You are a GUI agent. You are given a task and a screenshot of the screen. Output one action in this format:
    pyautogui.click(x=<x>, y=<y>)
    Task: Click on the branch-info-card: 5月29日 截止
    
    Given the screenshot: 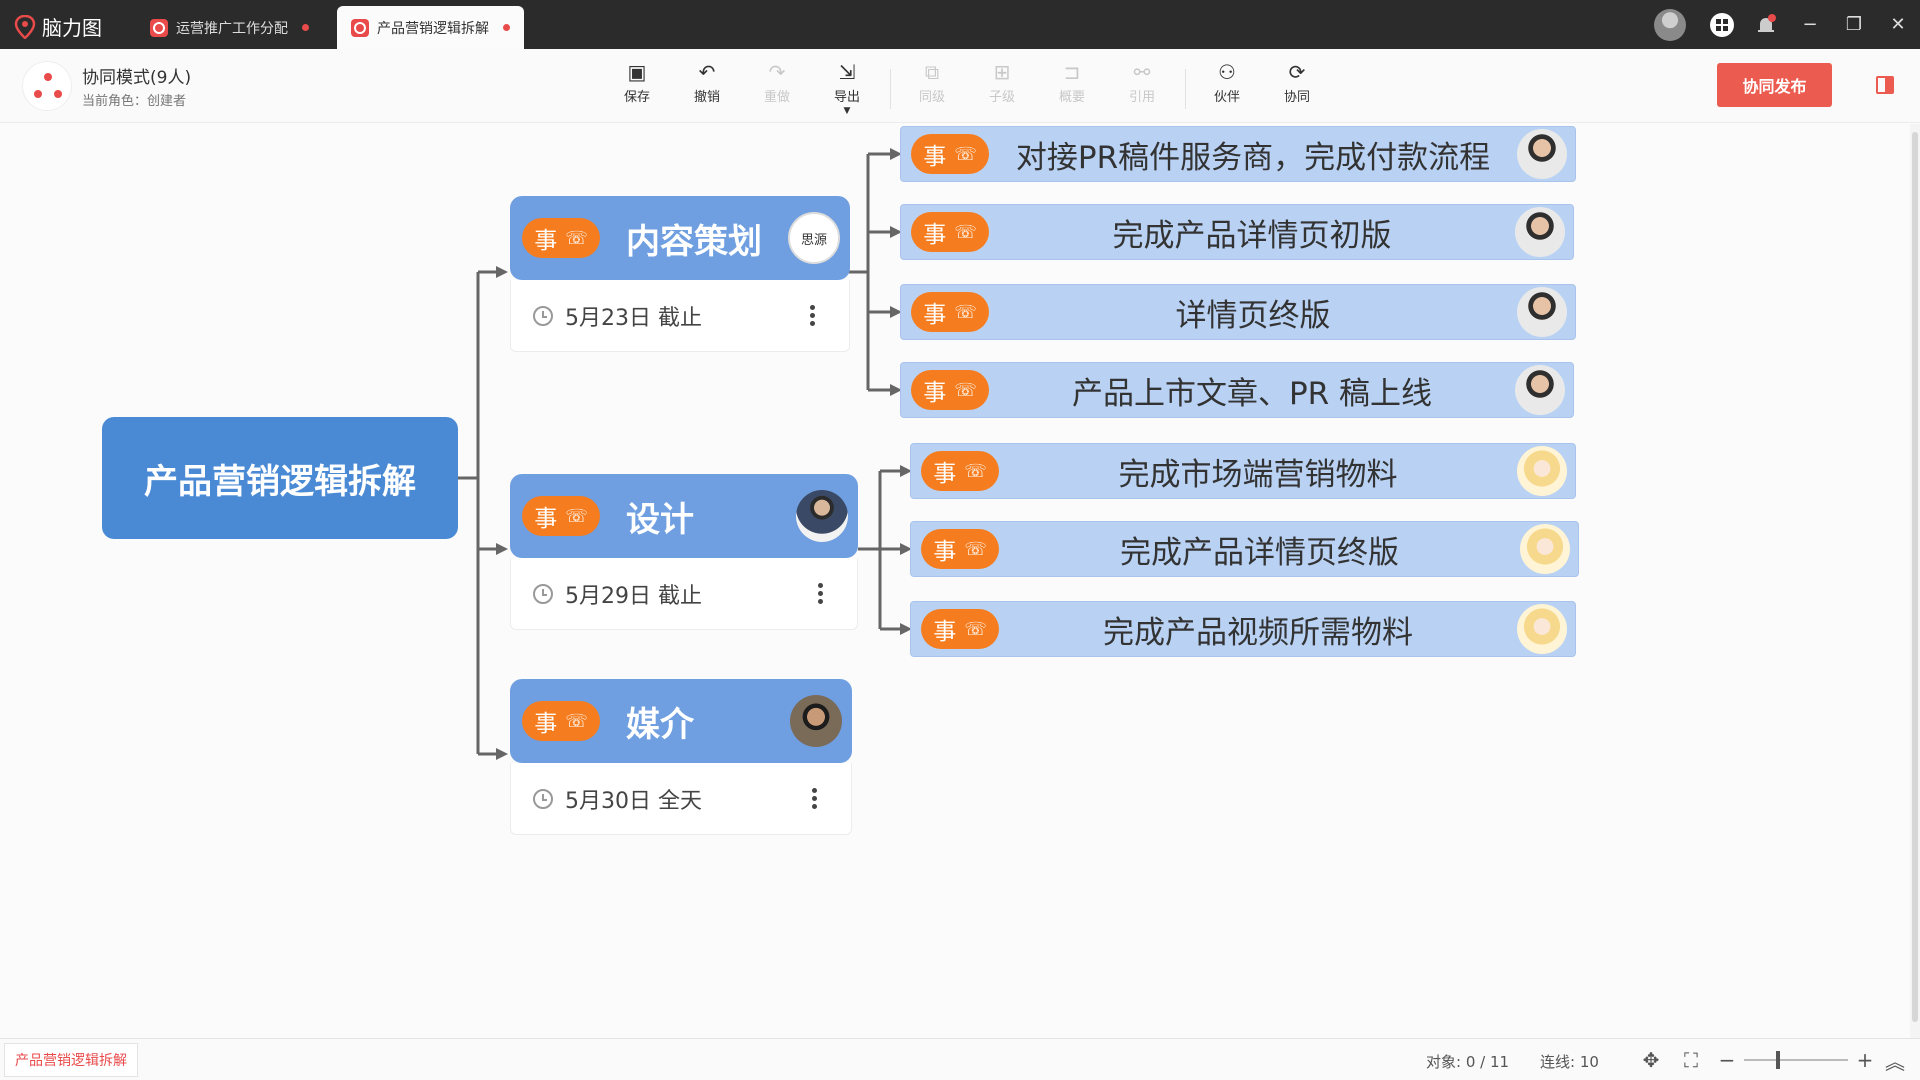 What is the action you would take?
    pyautogui.click(x=684, y=594)
    